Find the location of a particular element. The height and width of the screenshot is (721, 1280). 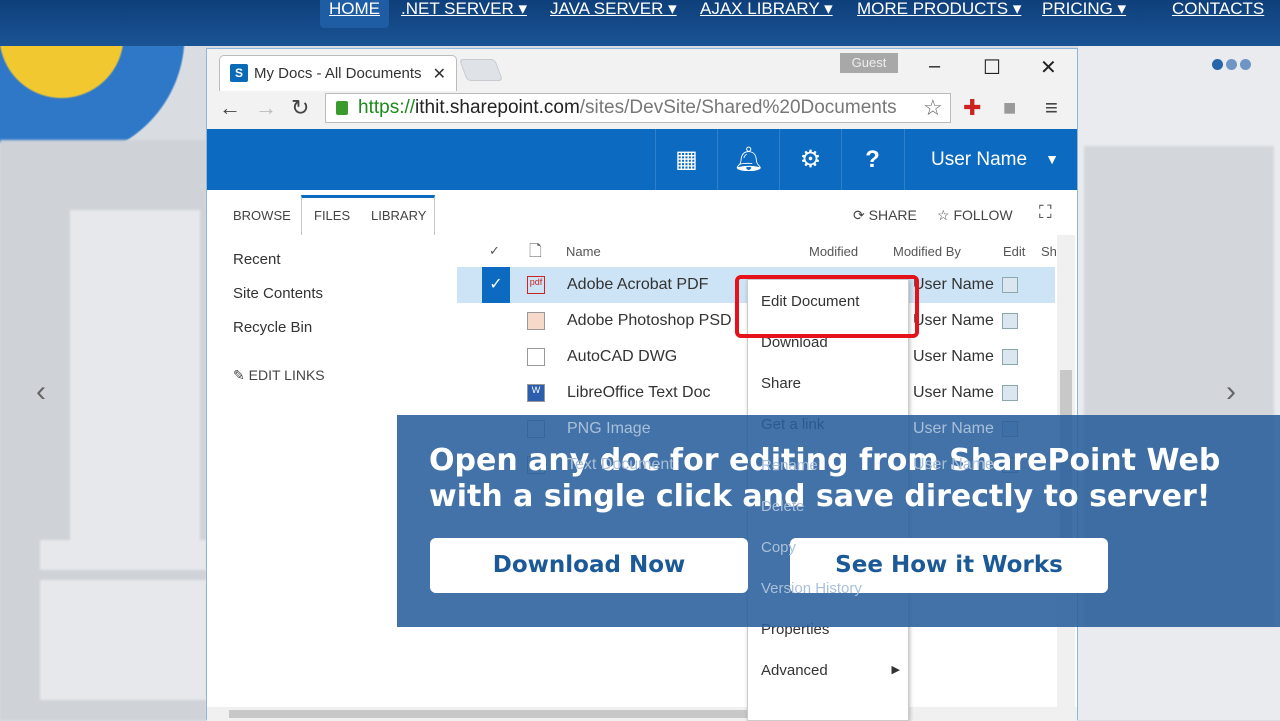

nav-pricing: PRICING ▾ is located at coordinates (1084, 9).